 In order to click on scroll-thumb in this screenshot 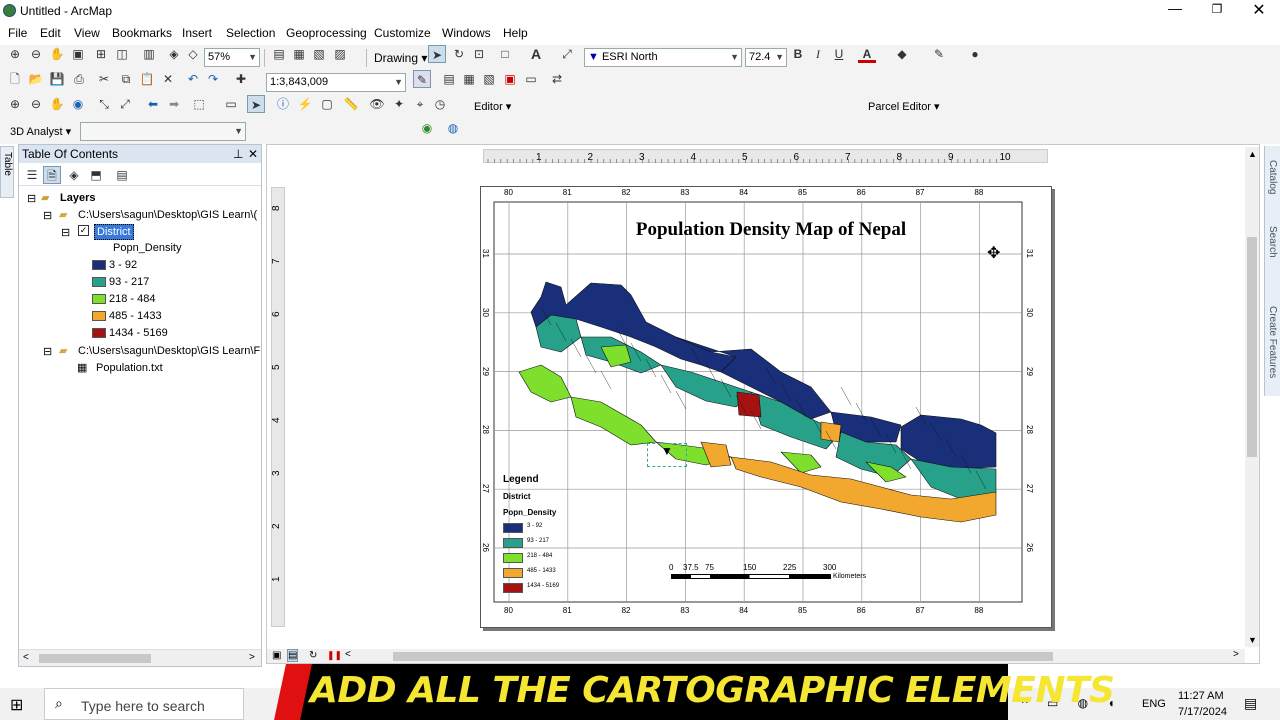, I will do `click(95, 658)`.